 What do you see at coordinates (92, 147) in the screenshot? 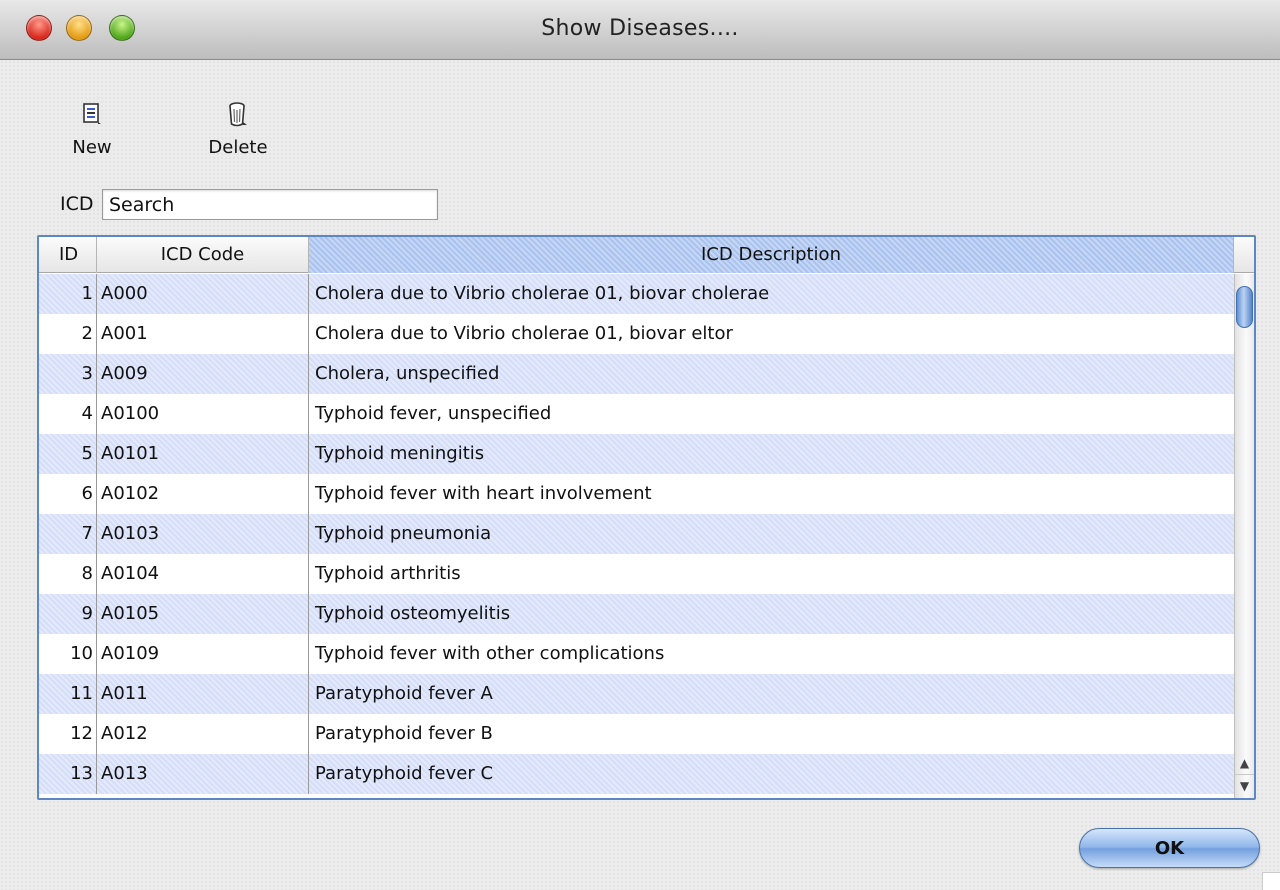
I see `new-button-label: New` at bounding box center [92, 147].